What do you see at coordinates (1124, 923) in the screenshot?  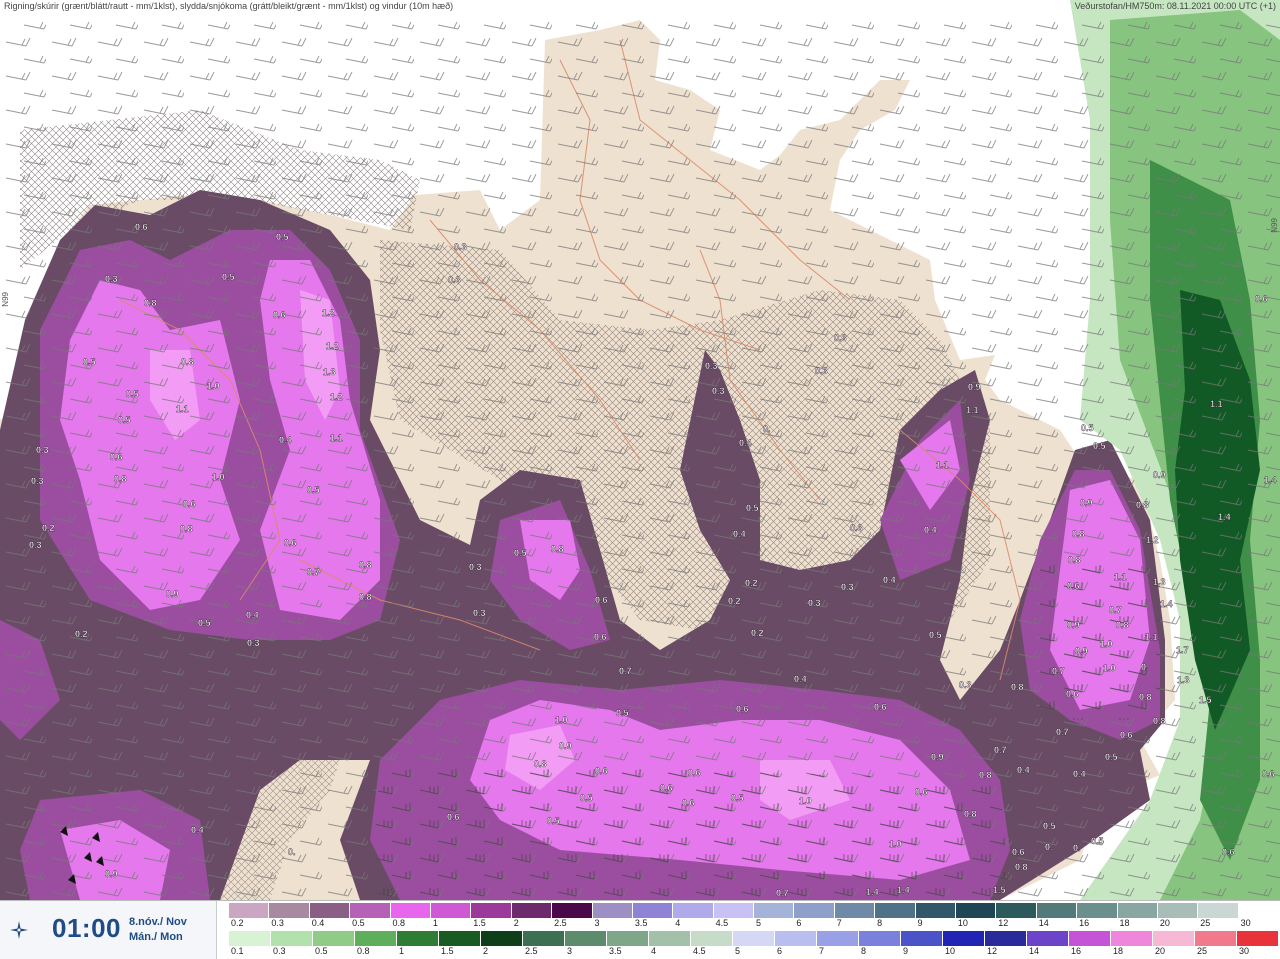 I see `snow-label: 18` at bounding box center [1124, 923].